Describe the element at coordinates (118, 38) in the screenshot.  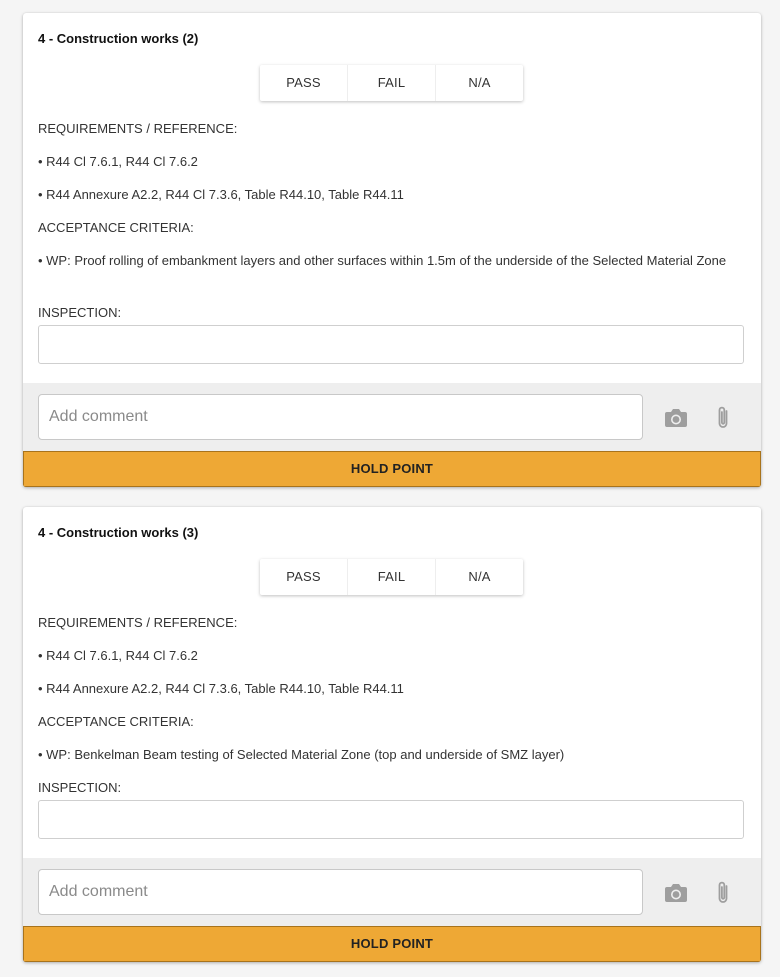
I see `card-title: 4 - Construction works (2)` at that location.